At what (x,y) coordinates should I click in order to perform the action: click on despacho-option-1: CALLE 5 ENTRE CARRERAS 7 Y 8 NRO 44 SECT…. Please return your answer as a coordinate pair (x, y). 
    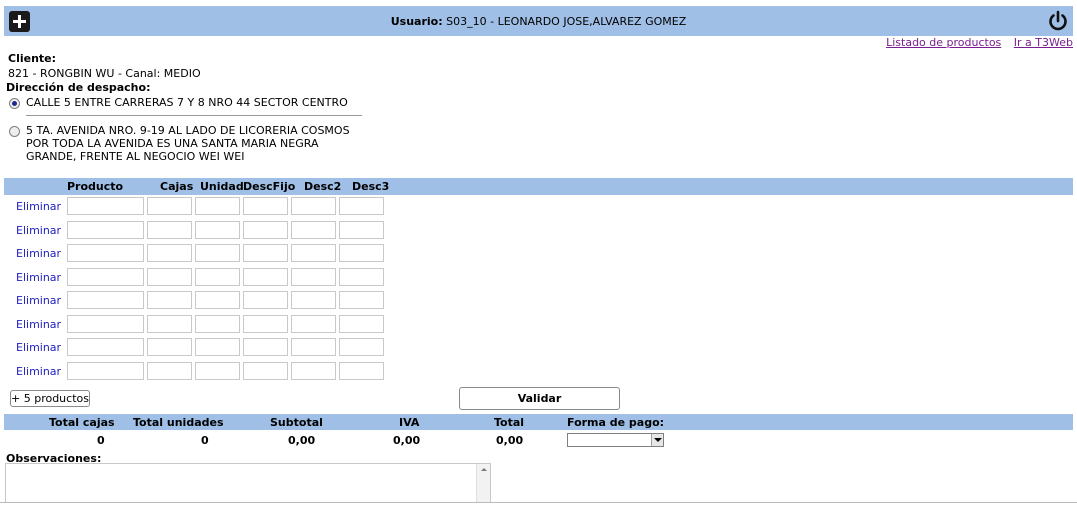
    Looking at the image, I should click on (187, 102).